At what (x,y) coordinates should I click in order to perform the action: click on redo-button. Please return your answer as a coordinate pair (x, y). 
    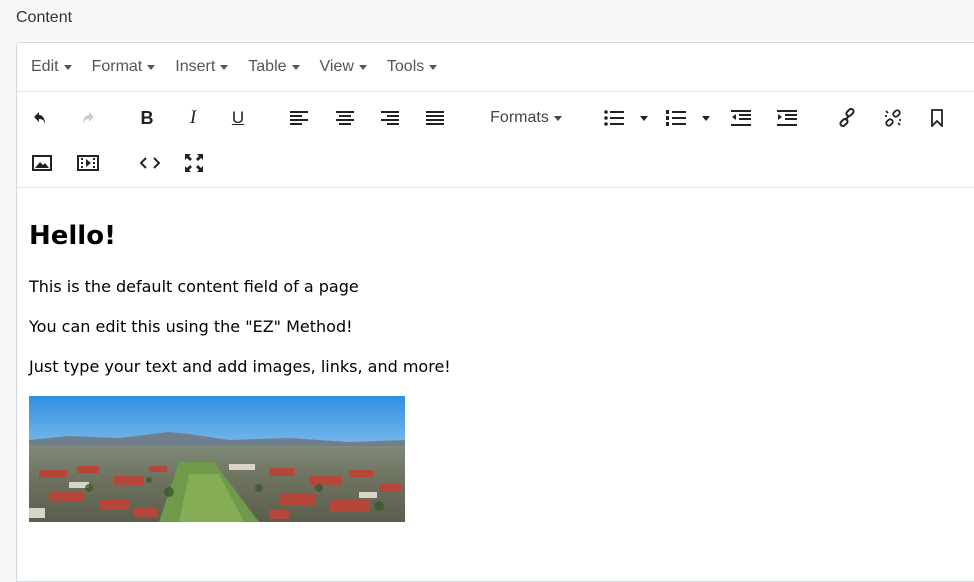
    Looking at the image, I should click on (87, 118).